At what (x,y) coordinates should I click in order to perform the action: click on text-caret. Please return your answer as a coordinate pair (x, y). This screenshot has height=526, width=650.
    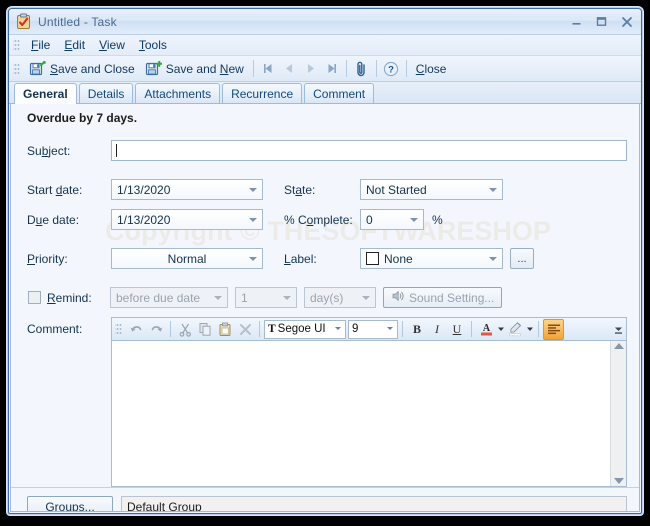
    Looking at the image, I should click on (116, 150).